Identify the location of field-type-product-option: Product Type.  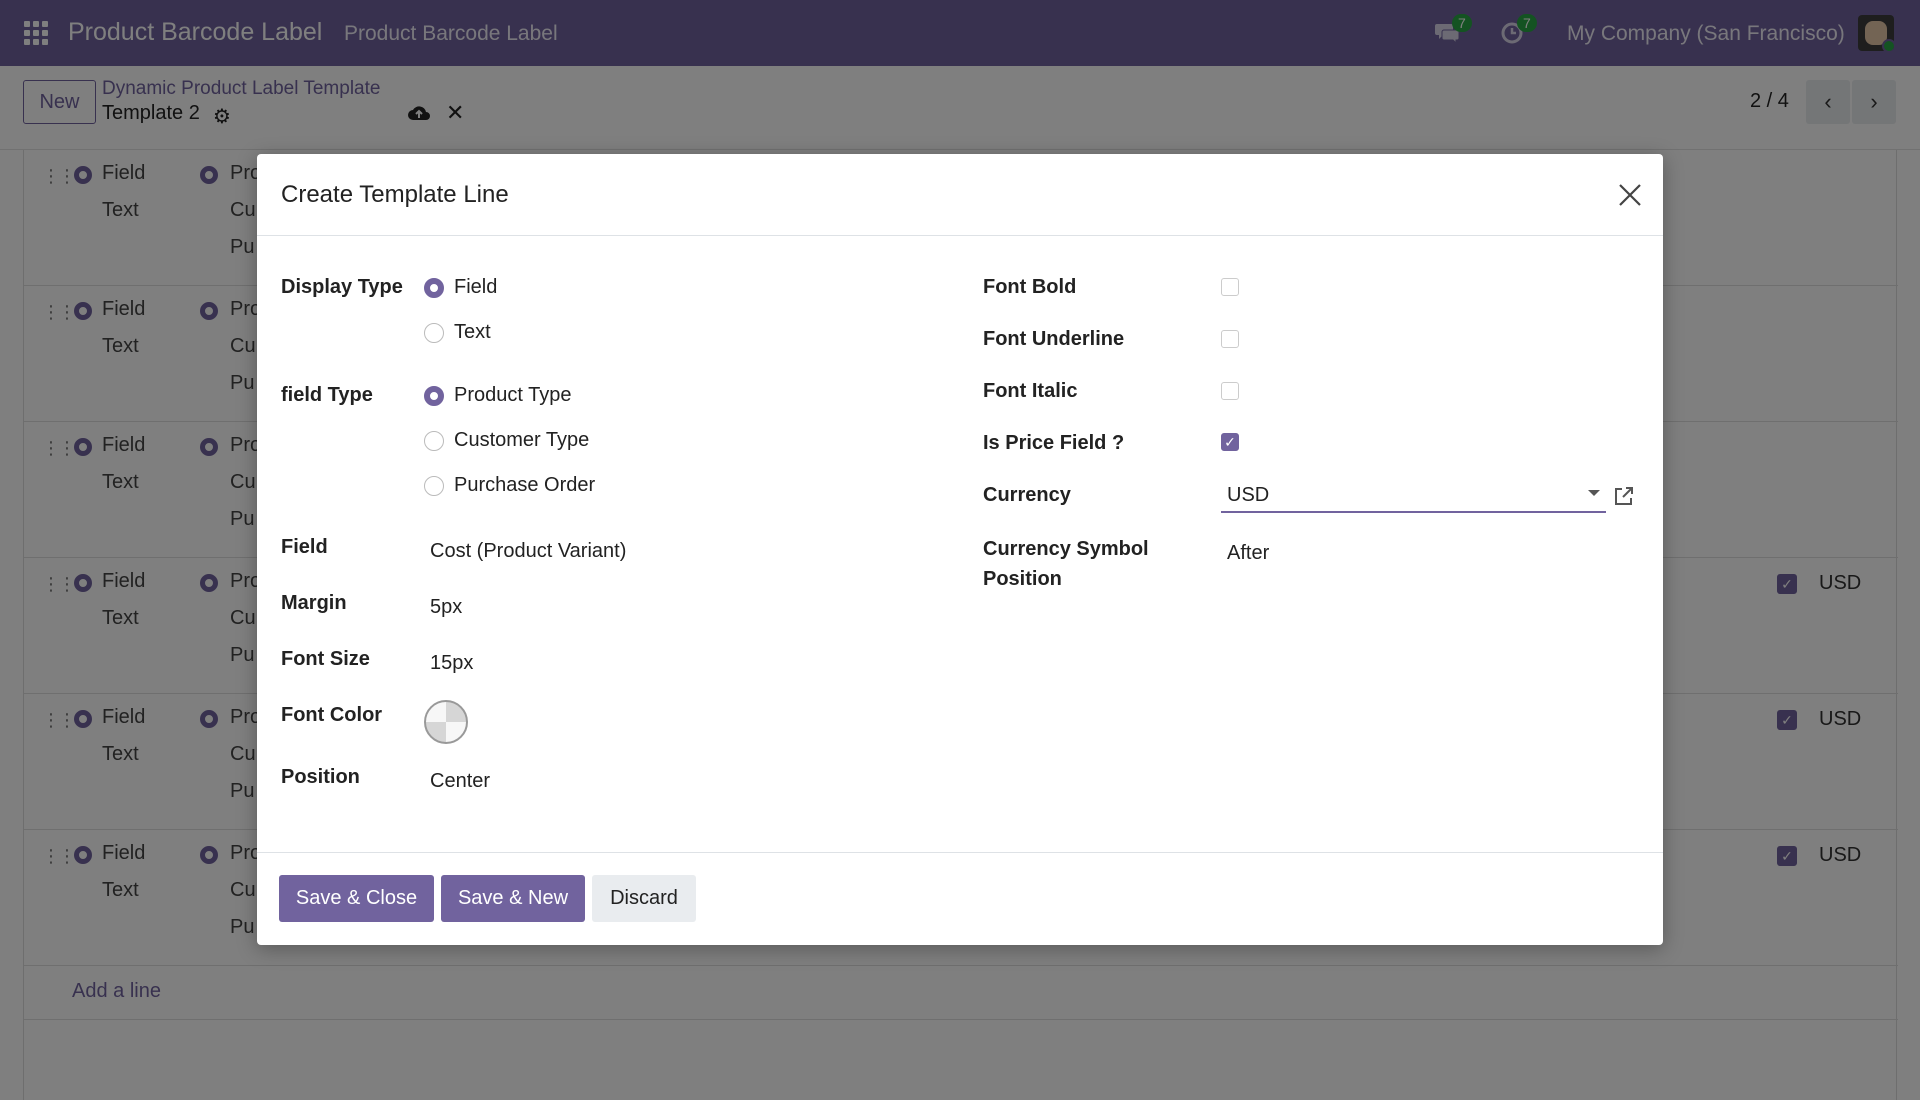
(512, 395).